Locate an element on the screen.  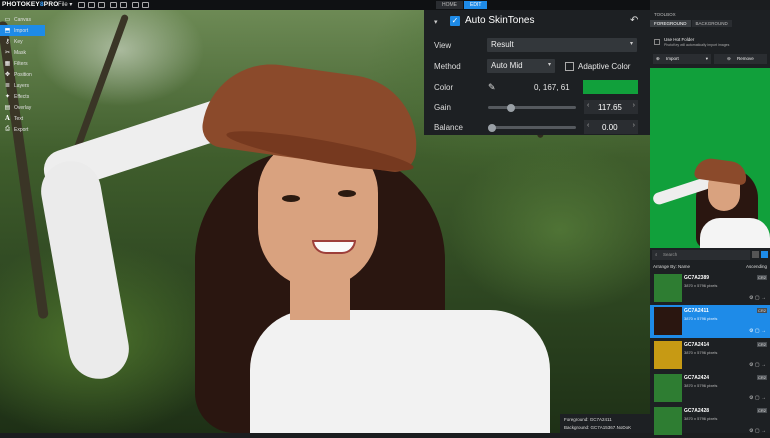
color-row: Color ✎ 0, 167, 61 is located at coordinates (537, 88).